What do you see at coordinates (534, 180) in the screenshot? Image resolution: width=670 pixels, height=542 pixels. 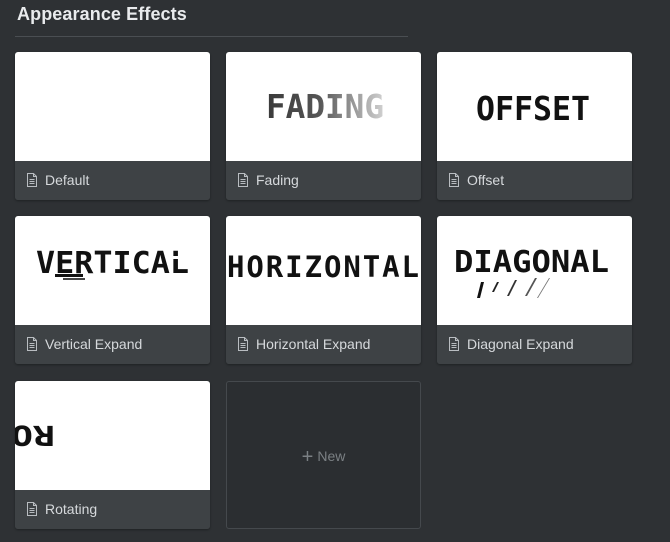 I see `card-label-bar: Offset` at bounding box center [534, 180].